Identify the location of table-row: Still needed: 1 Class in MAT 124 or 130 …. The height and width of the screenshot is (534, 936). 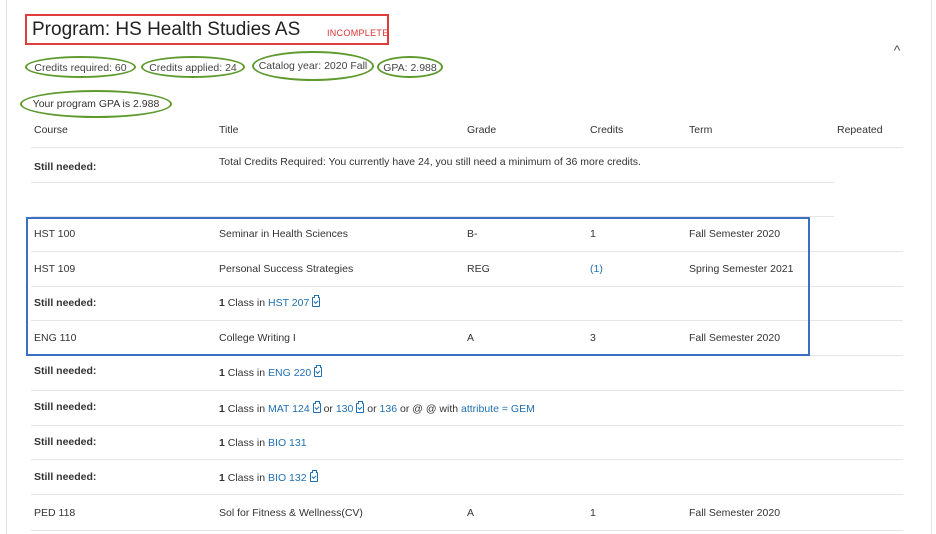
(467, 408).